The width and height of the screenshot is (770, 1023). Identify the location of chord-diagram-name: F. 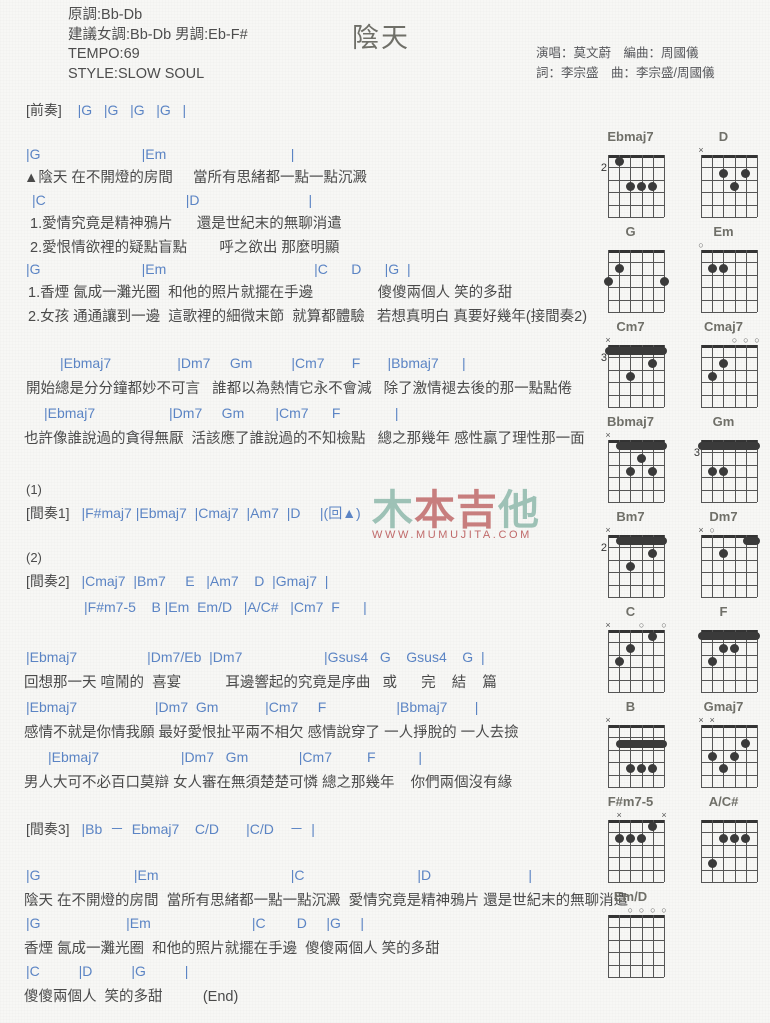
(723, 611).